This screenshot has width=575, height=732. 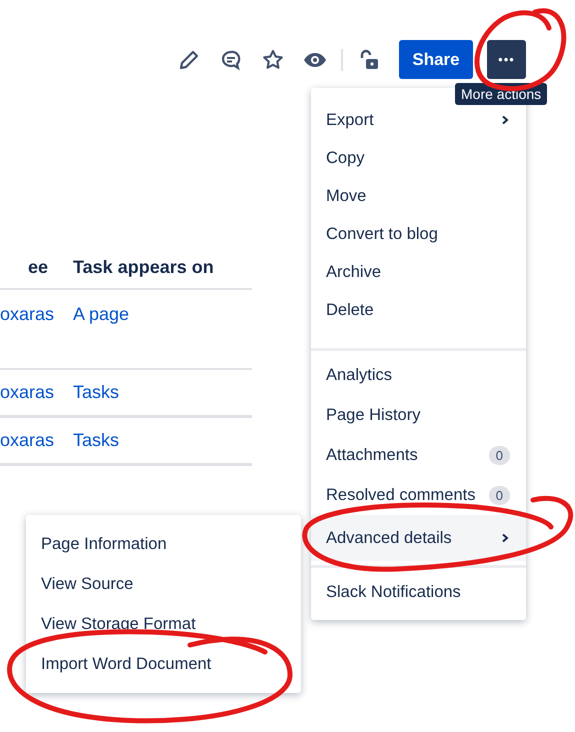 I want to click on menu-item: Copy, so click(x=418, y=158).